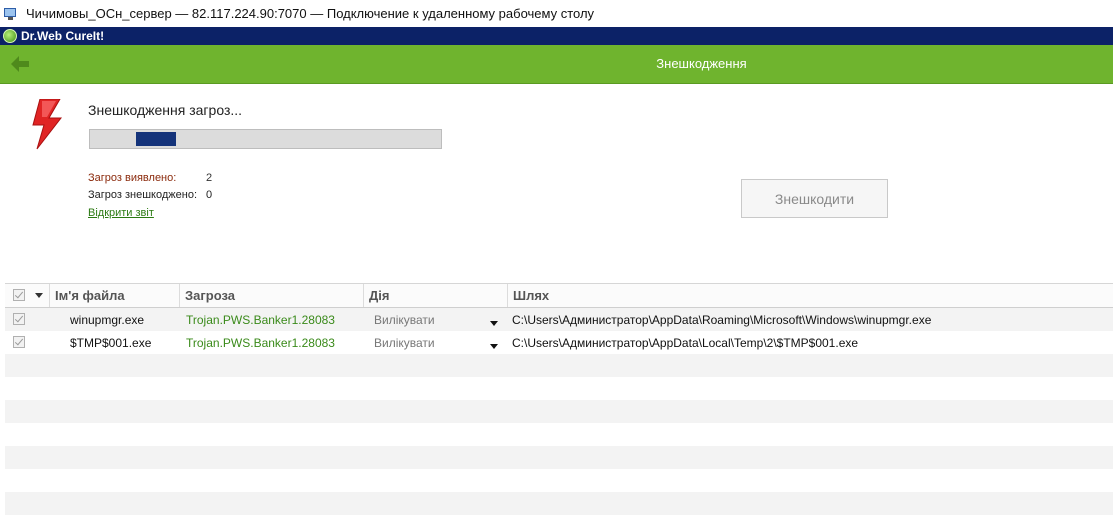 This screenshot has height=515, width=1113. I want to click on threats-found: Загроз виявлено: 2, so click(150, 178).